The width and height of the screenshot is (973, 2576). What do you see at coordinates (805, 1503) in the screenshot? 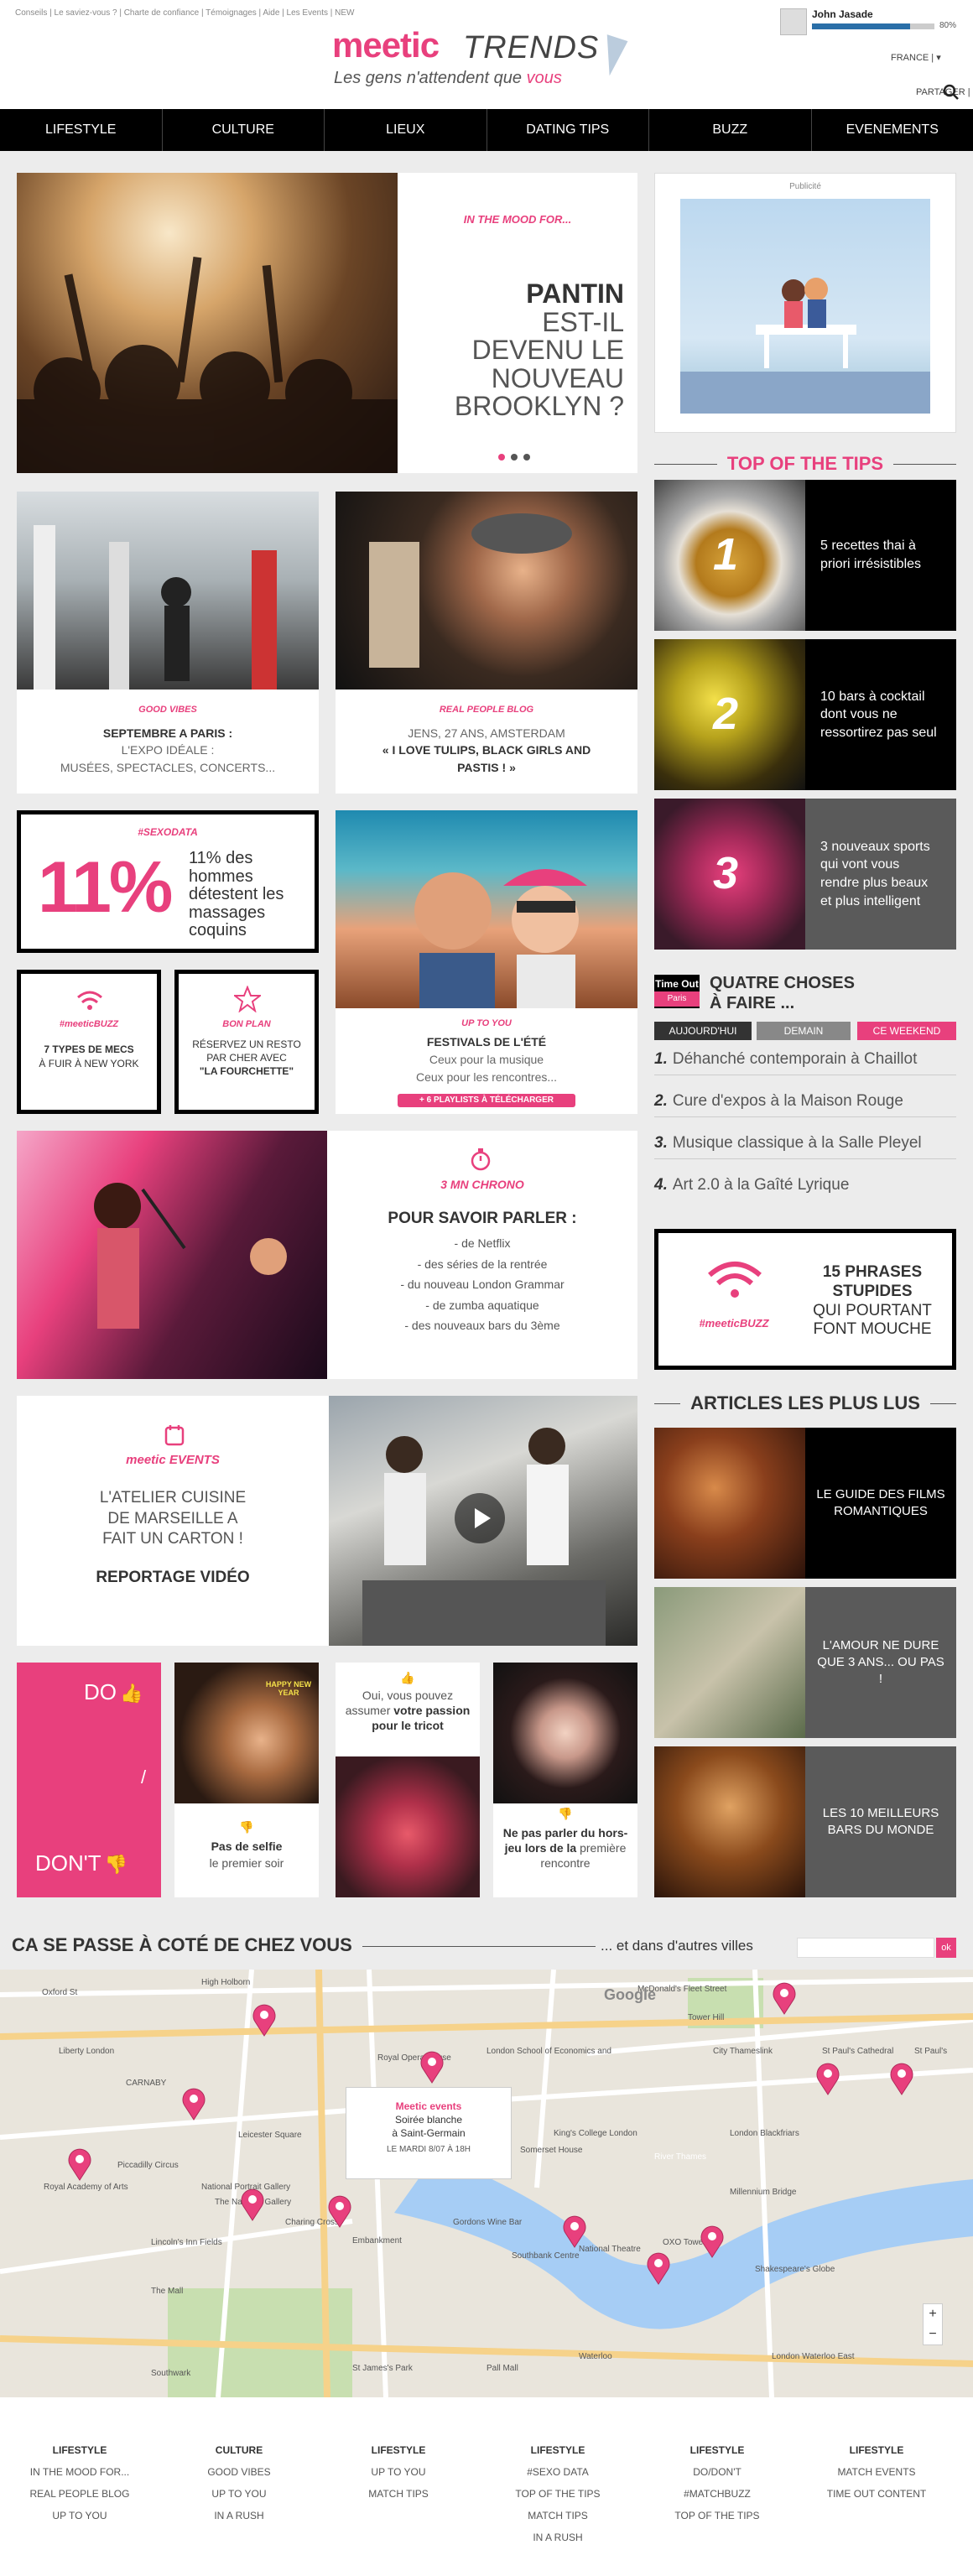
I see `most-read-item-1: LE GUIDE DES FILMS ROMANTIQUES` at bounding box center [805, 1503].